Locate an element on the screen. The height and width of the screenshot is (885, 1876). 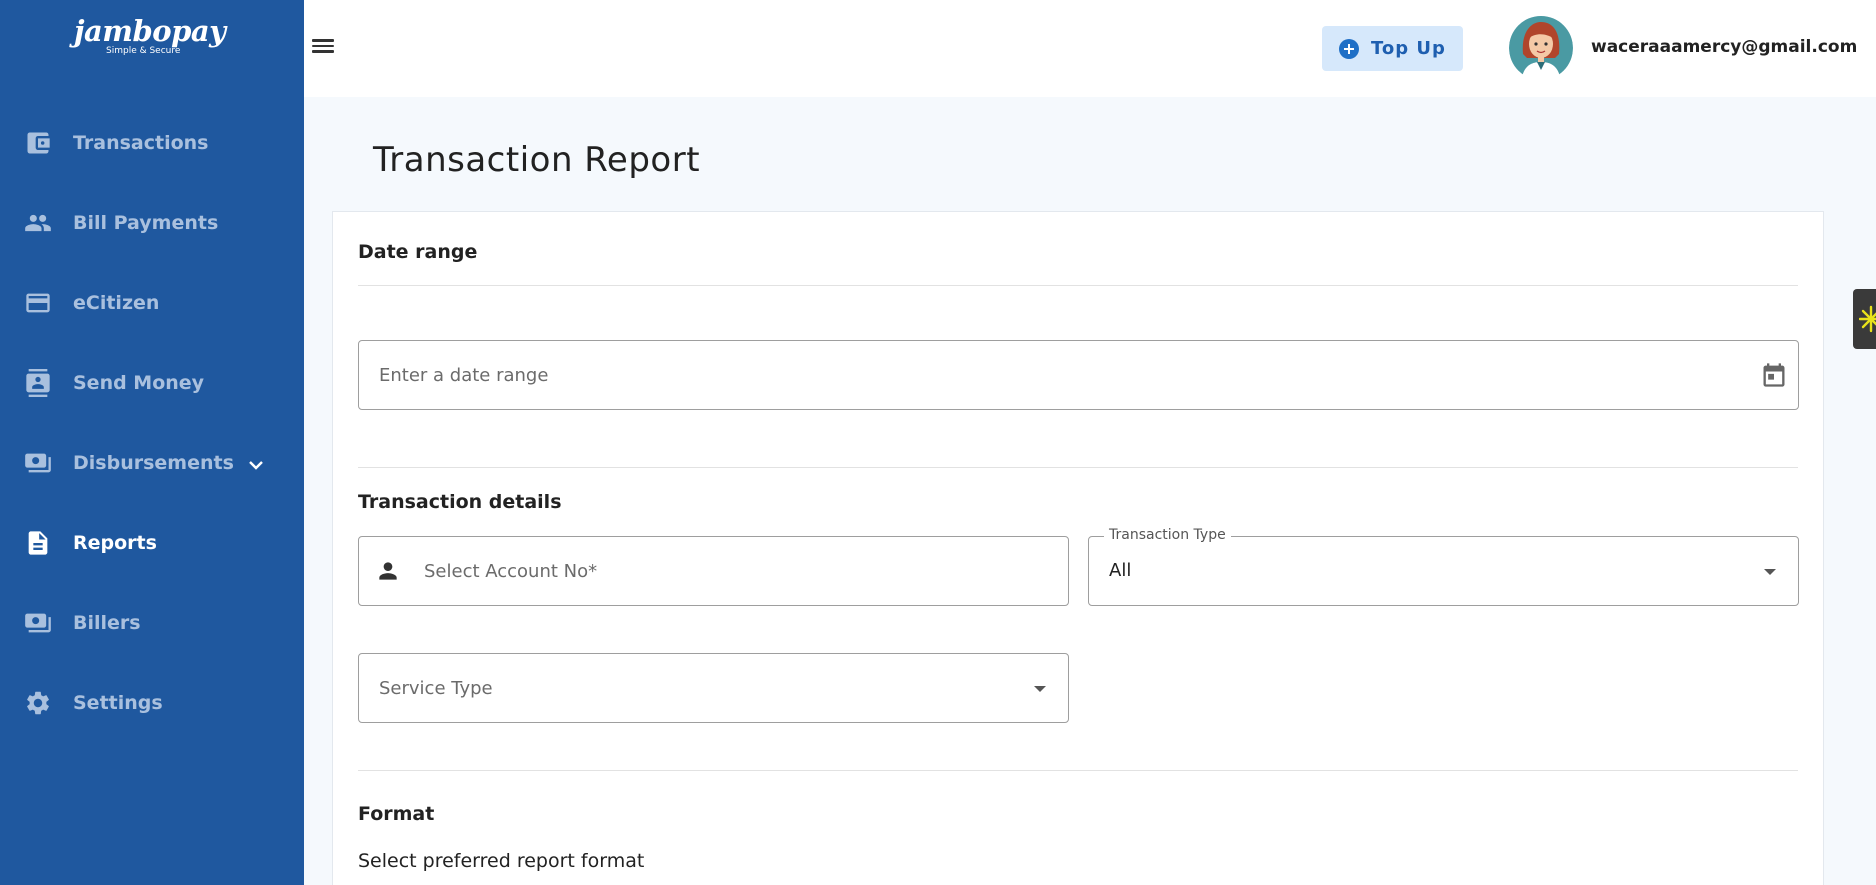
person-icon is located at coordinates (388, 571).